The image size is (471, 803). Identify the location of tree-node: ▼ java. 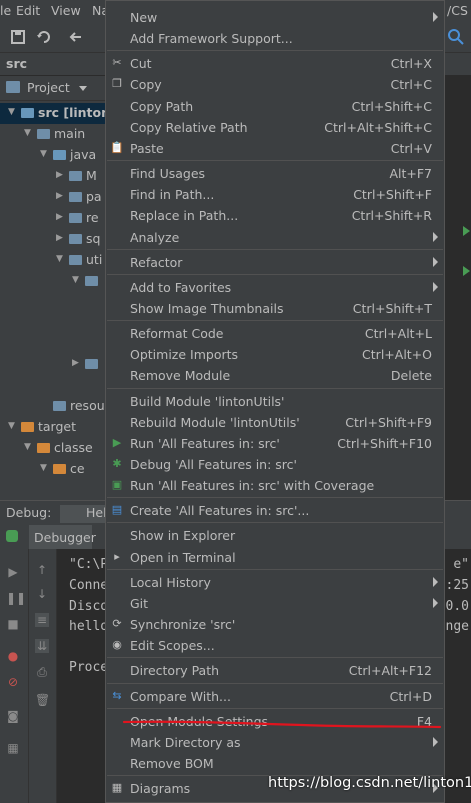
(55, 155).